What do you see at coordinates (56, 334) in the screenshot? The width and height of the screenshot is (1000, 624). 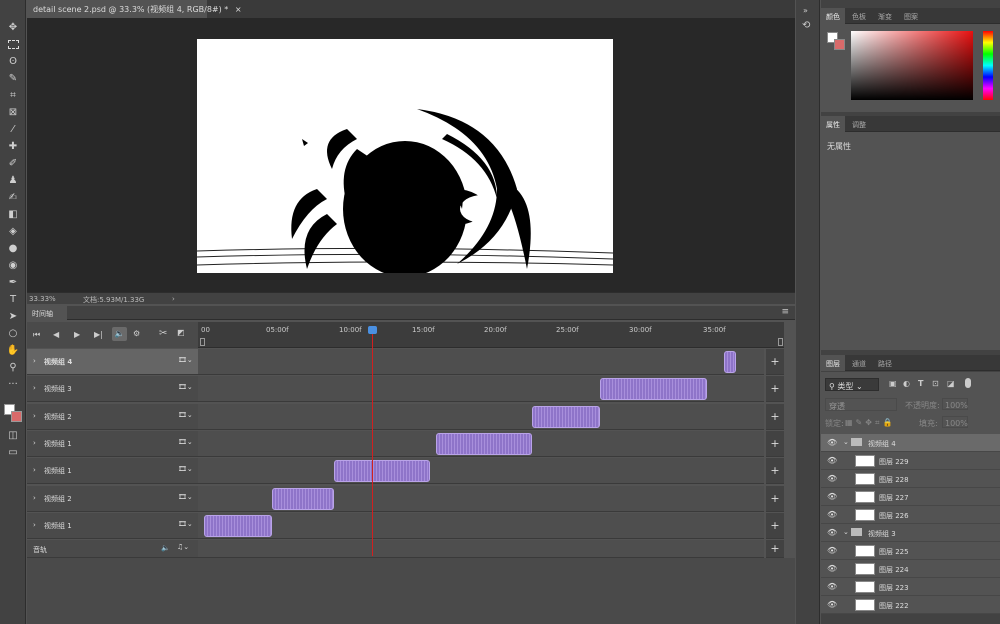 I see `prev-frame-icon: ◀` at bounding box center [56, 334].